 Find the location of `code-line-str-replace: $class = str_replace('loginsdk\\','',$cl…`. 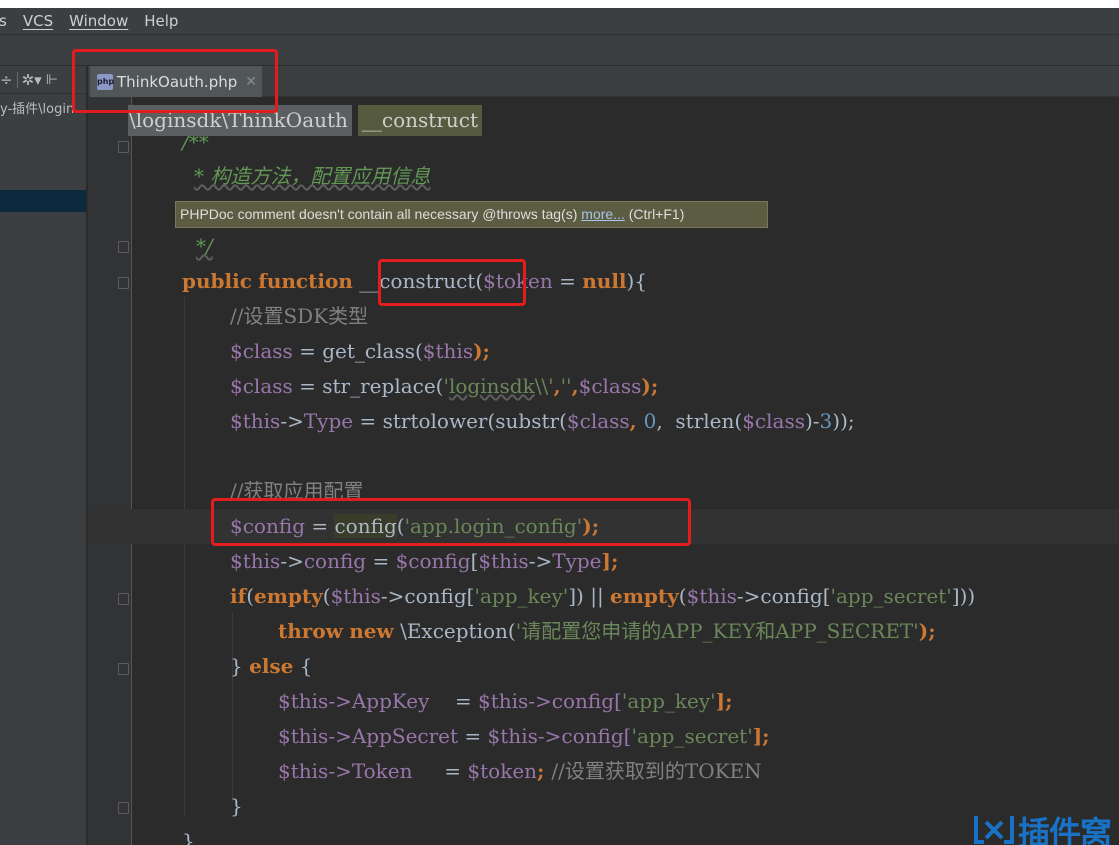

code-line-str-replace: $class = str_replace('loginsdk\\','',$cl… is located at coordinates (603, 386).